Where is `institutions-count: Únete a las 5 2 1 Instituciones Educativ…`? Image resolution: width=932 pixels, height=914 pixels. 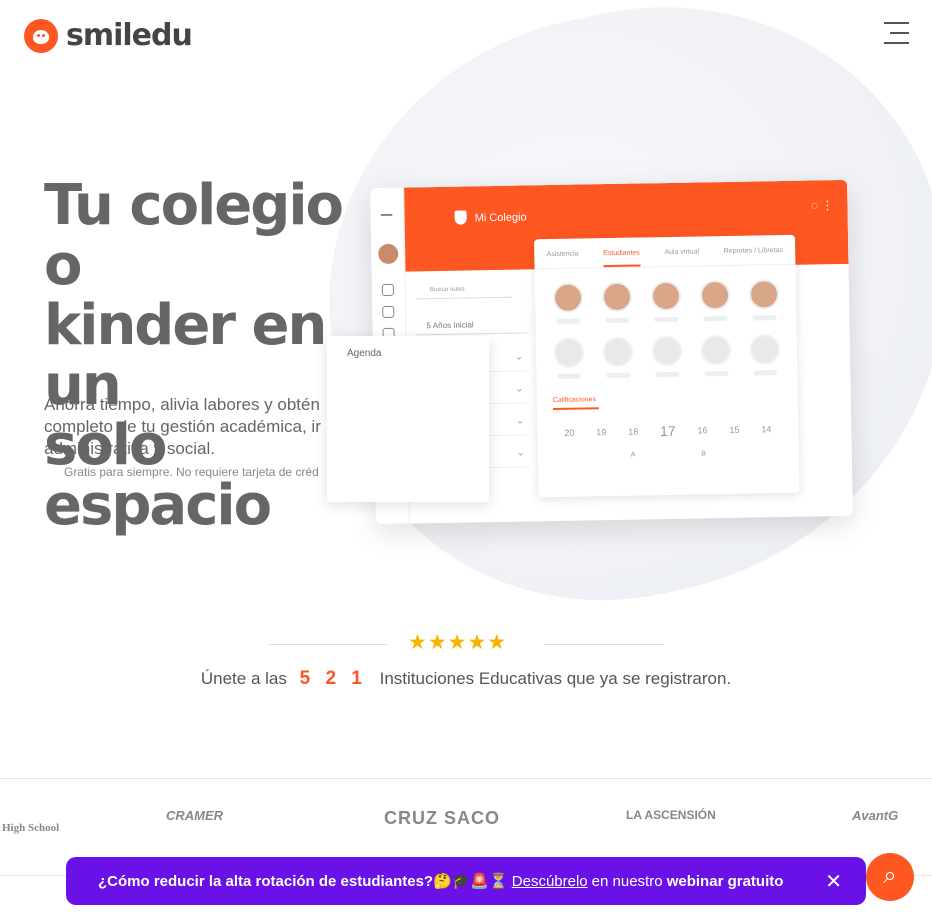 institutions-count: Únete a las 5 2 1 Instituciones Educativ… is located at coordinates (466, 679).